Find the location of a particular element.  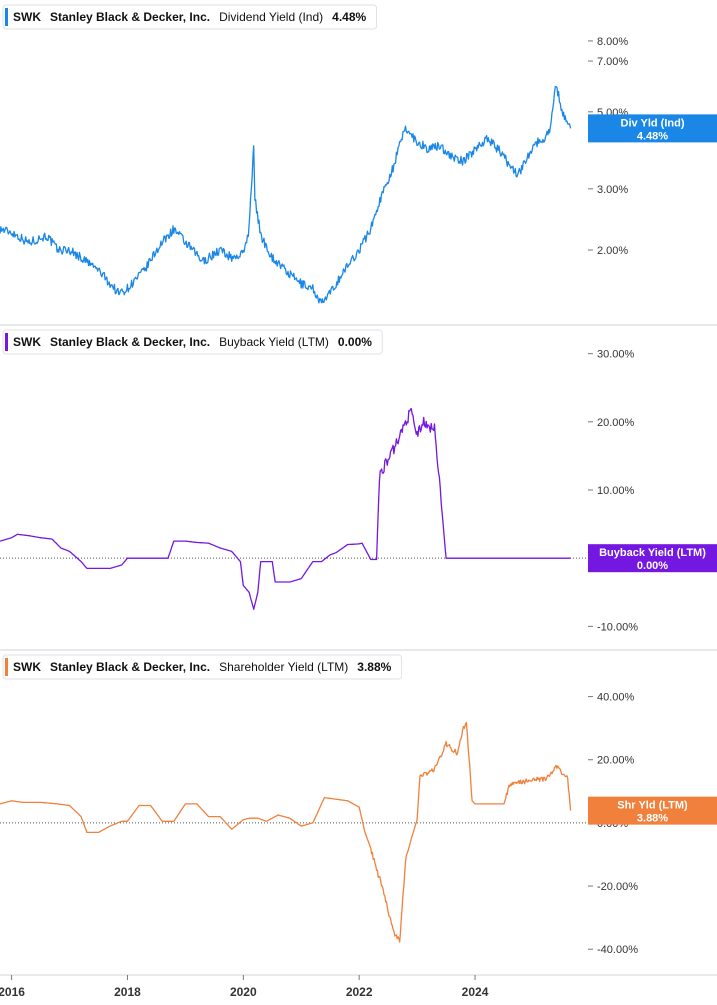

x-tick-label: 2018 is located at coordinates (127, 992).